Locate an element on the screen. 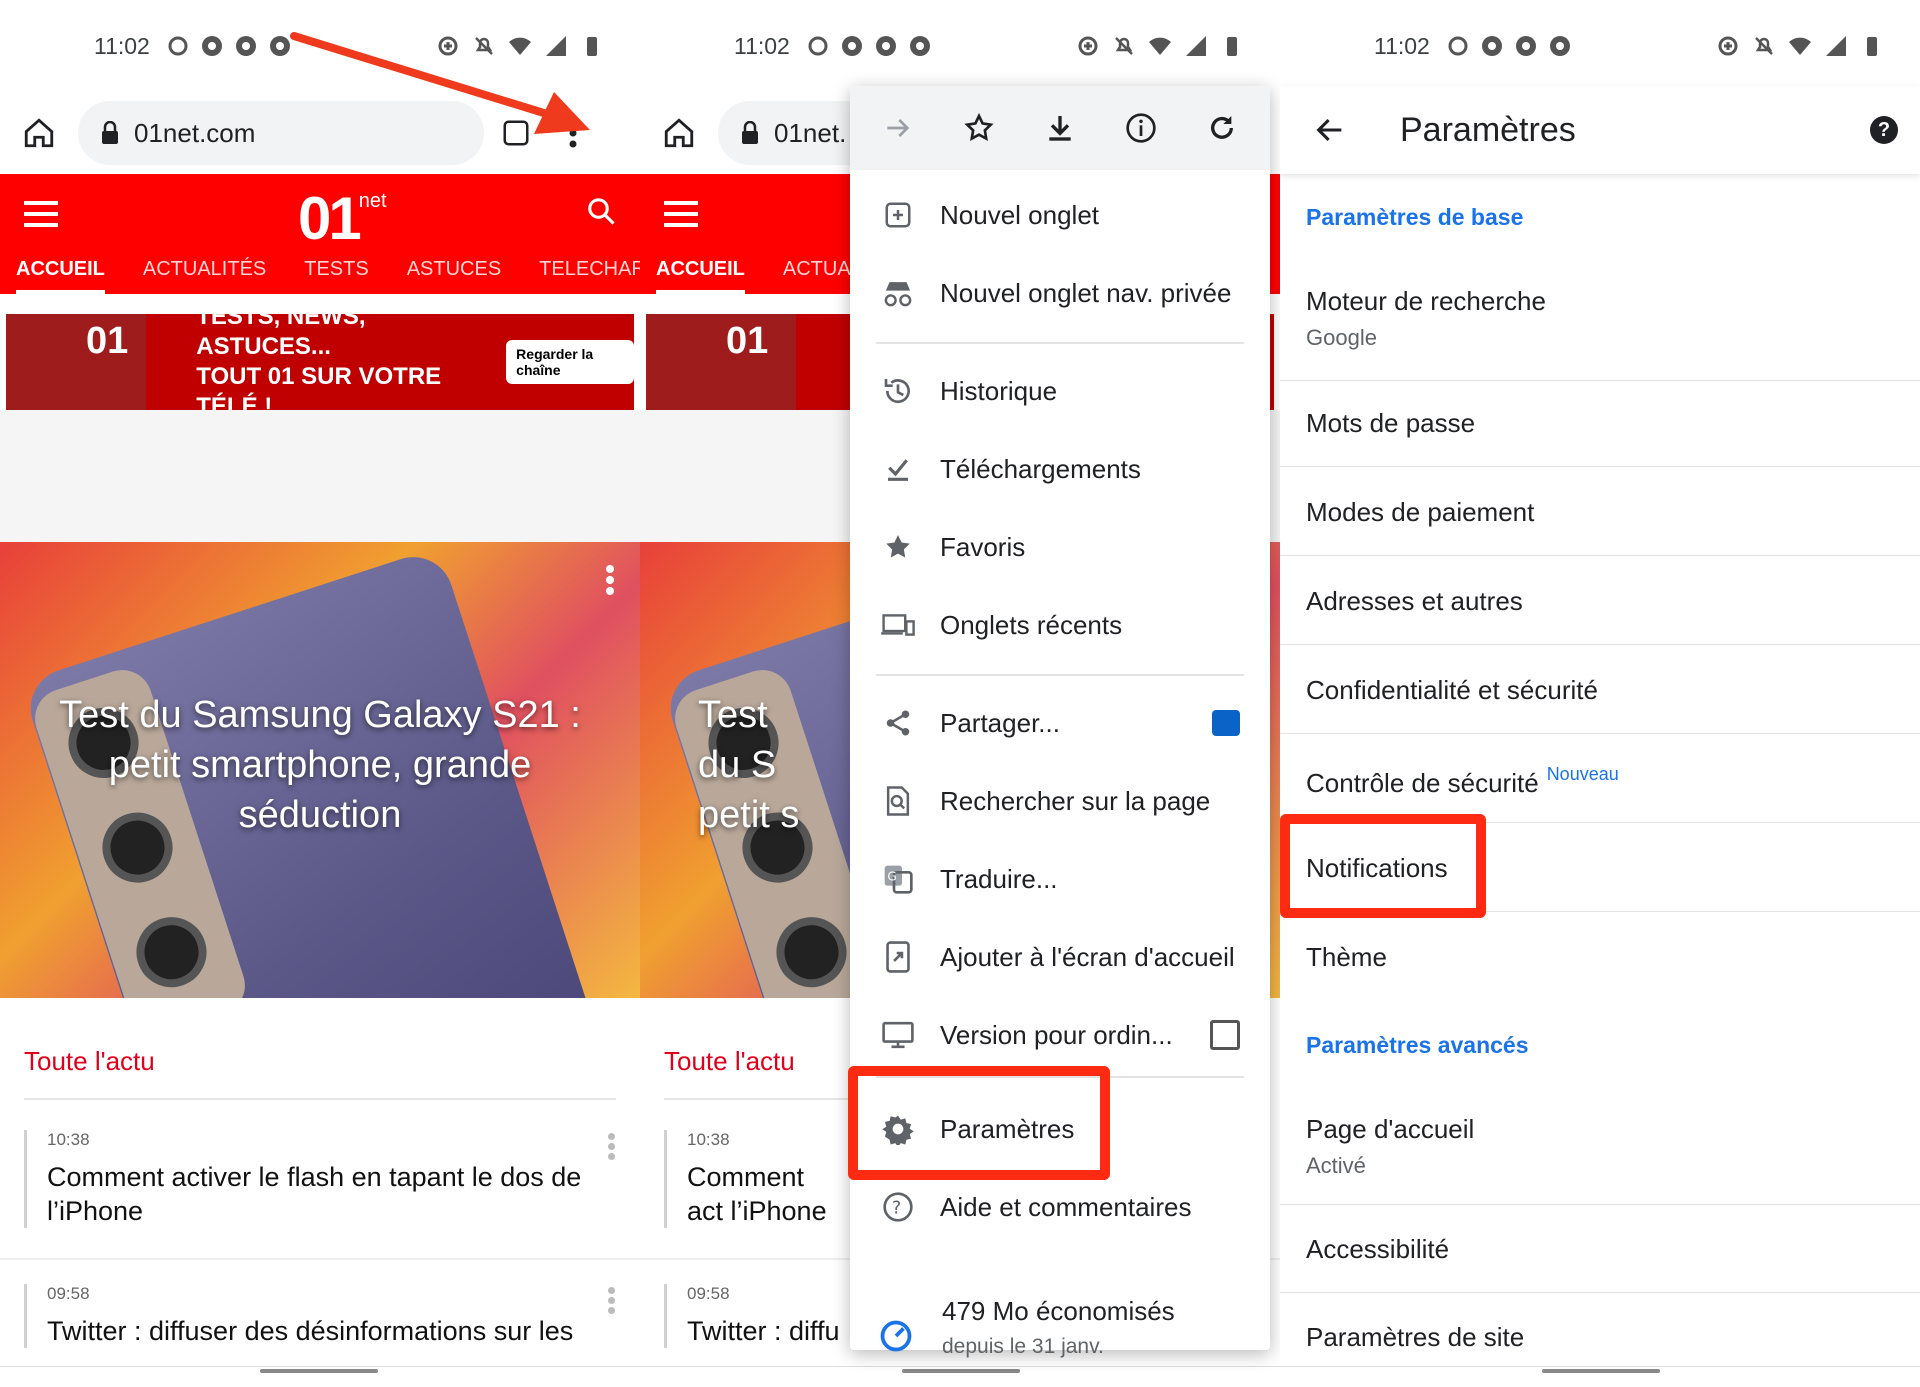 Image resolution: width=1920 pixels, height=1387 pixels. menu-item-bookmarks: Favoris is located at coordinates (1060, 547).